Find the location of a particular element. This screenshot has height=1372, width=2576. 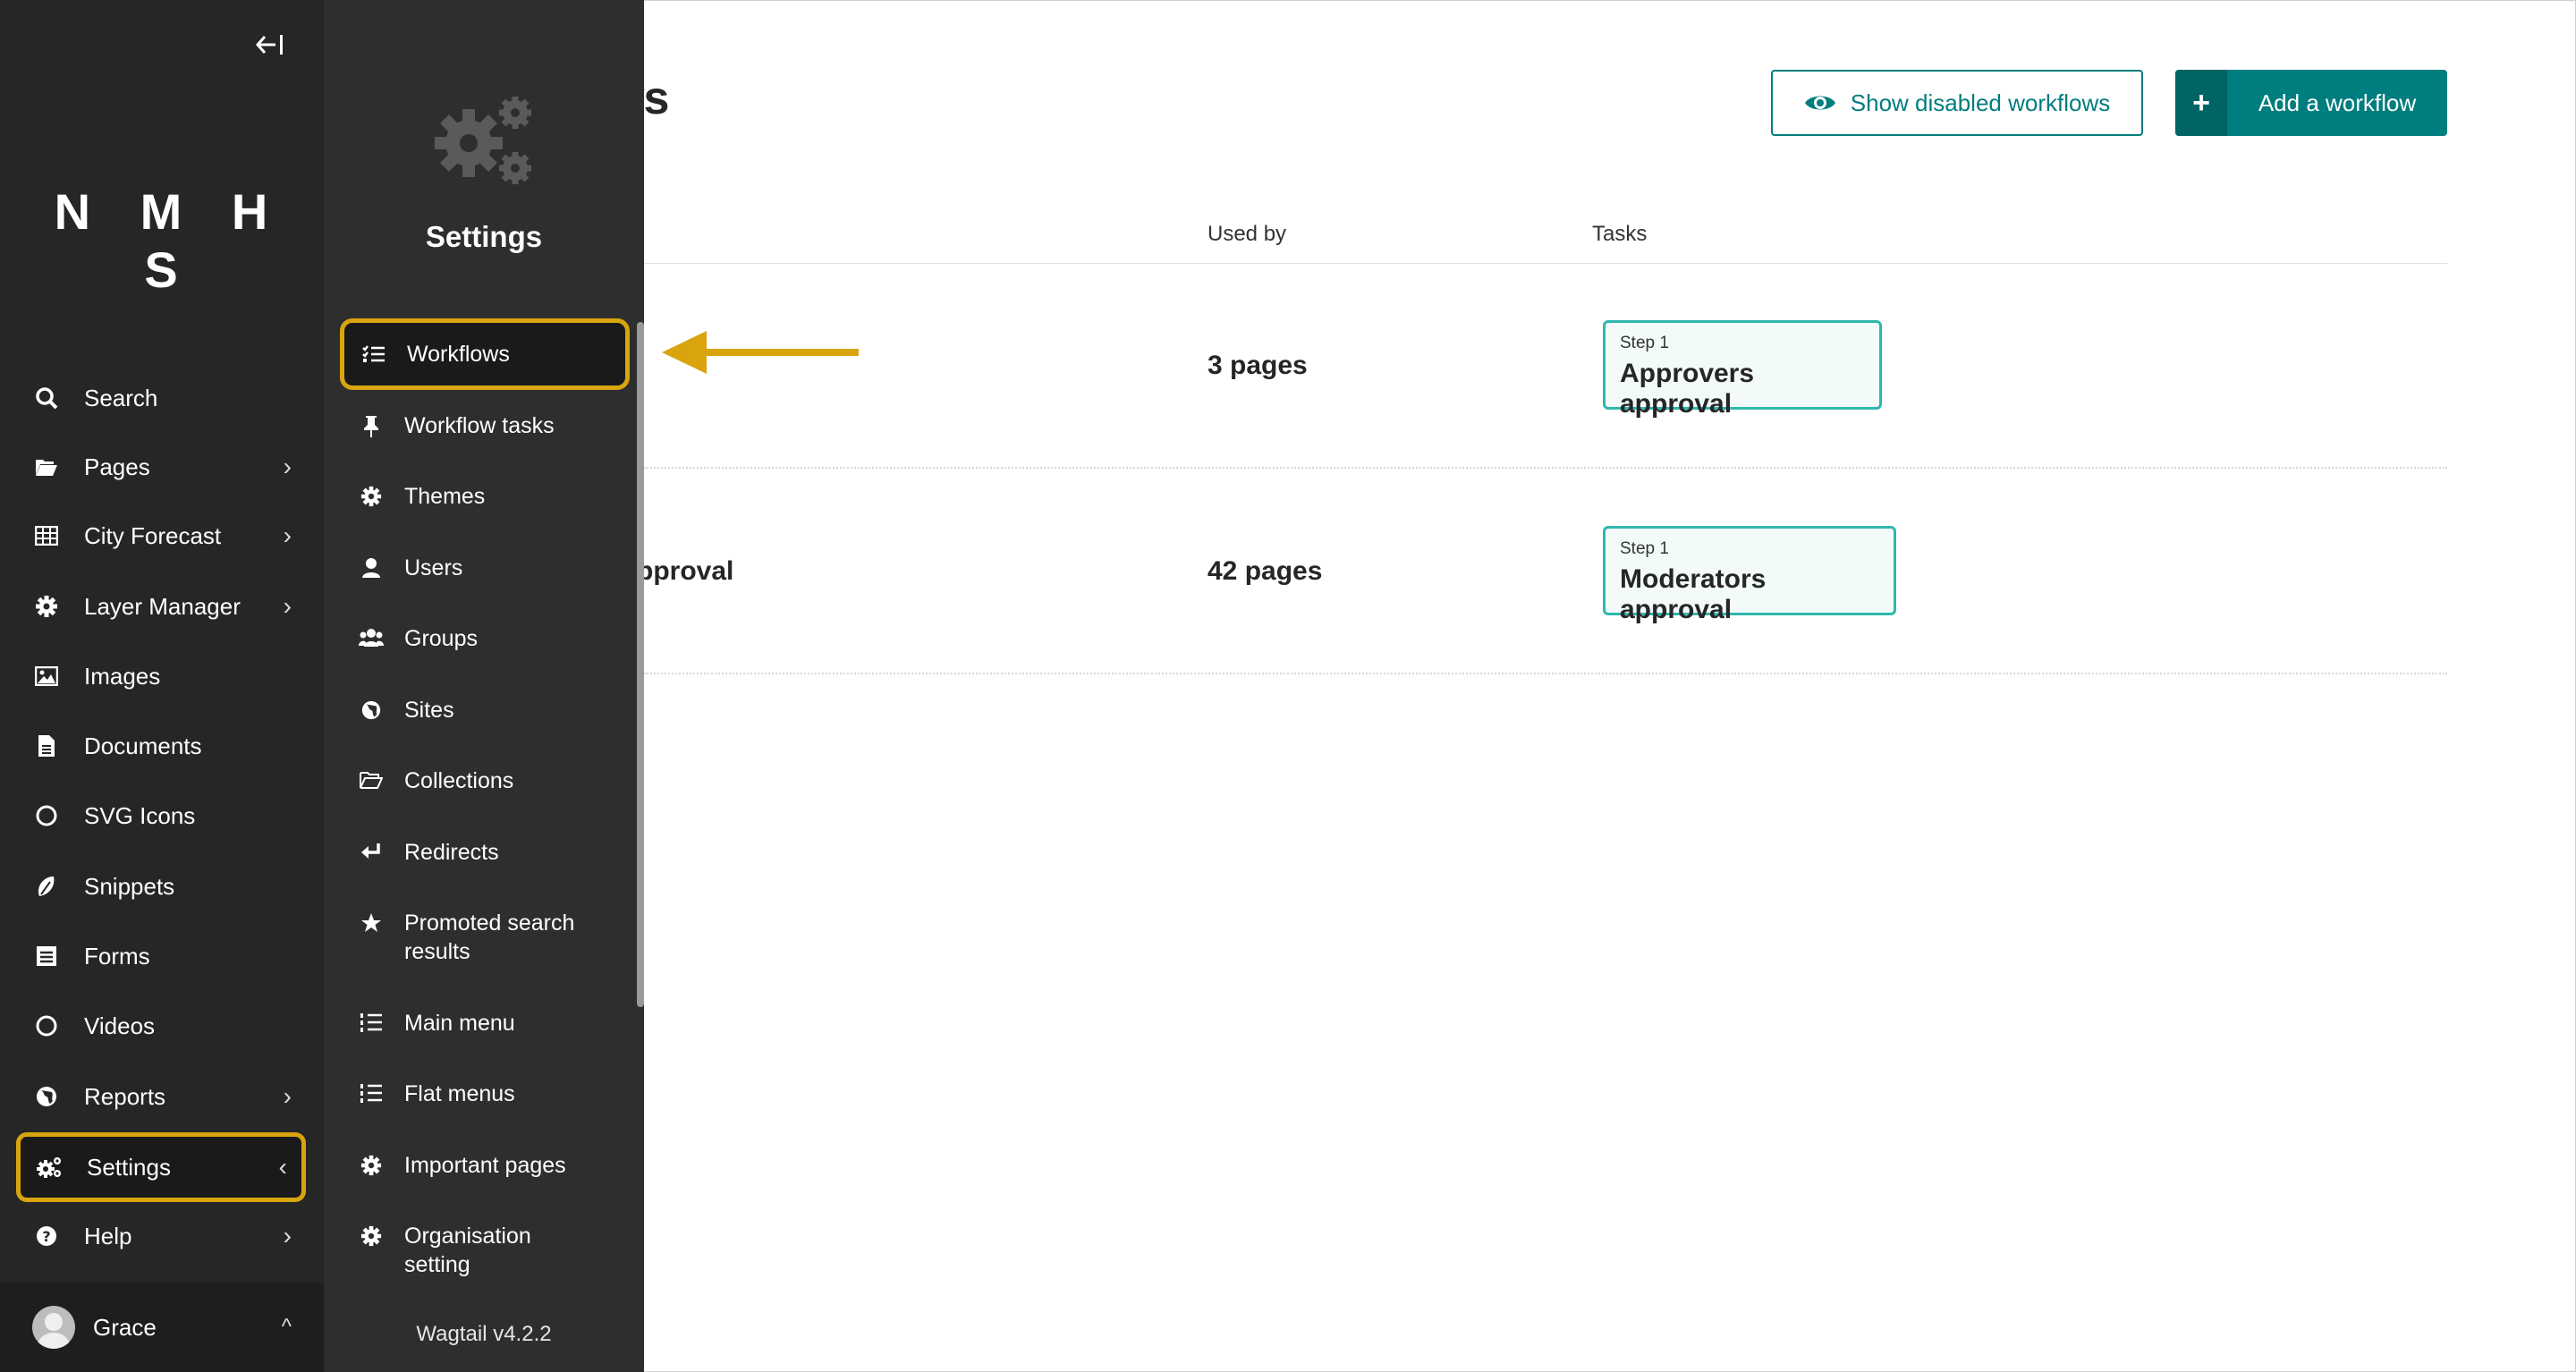

show-disabled-workflows-button: Show disabled workflows is located at coordinates (1957, 103).